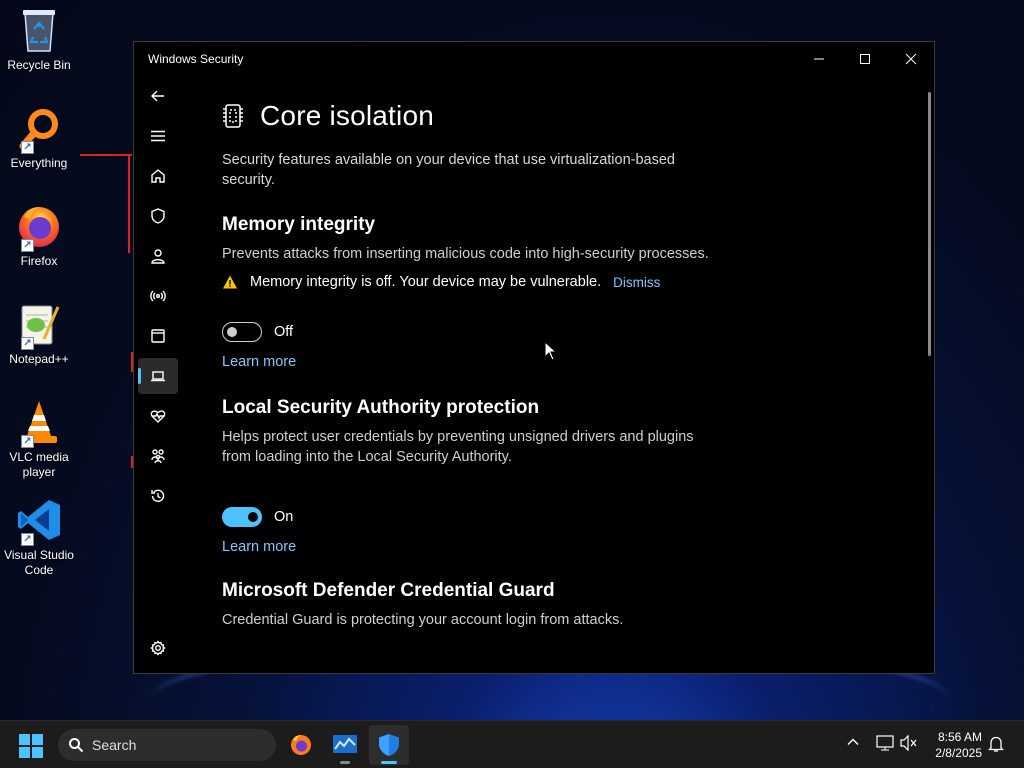 The image size is (1024, 768). Describe the element at coordinates (885, 743) in the screenshot. I see `network-icon` at that location.